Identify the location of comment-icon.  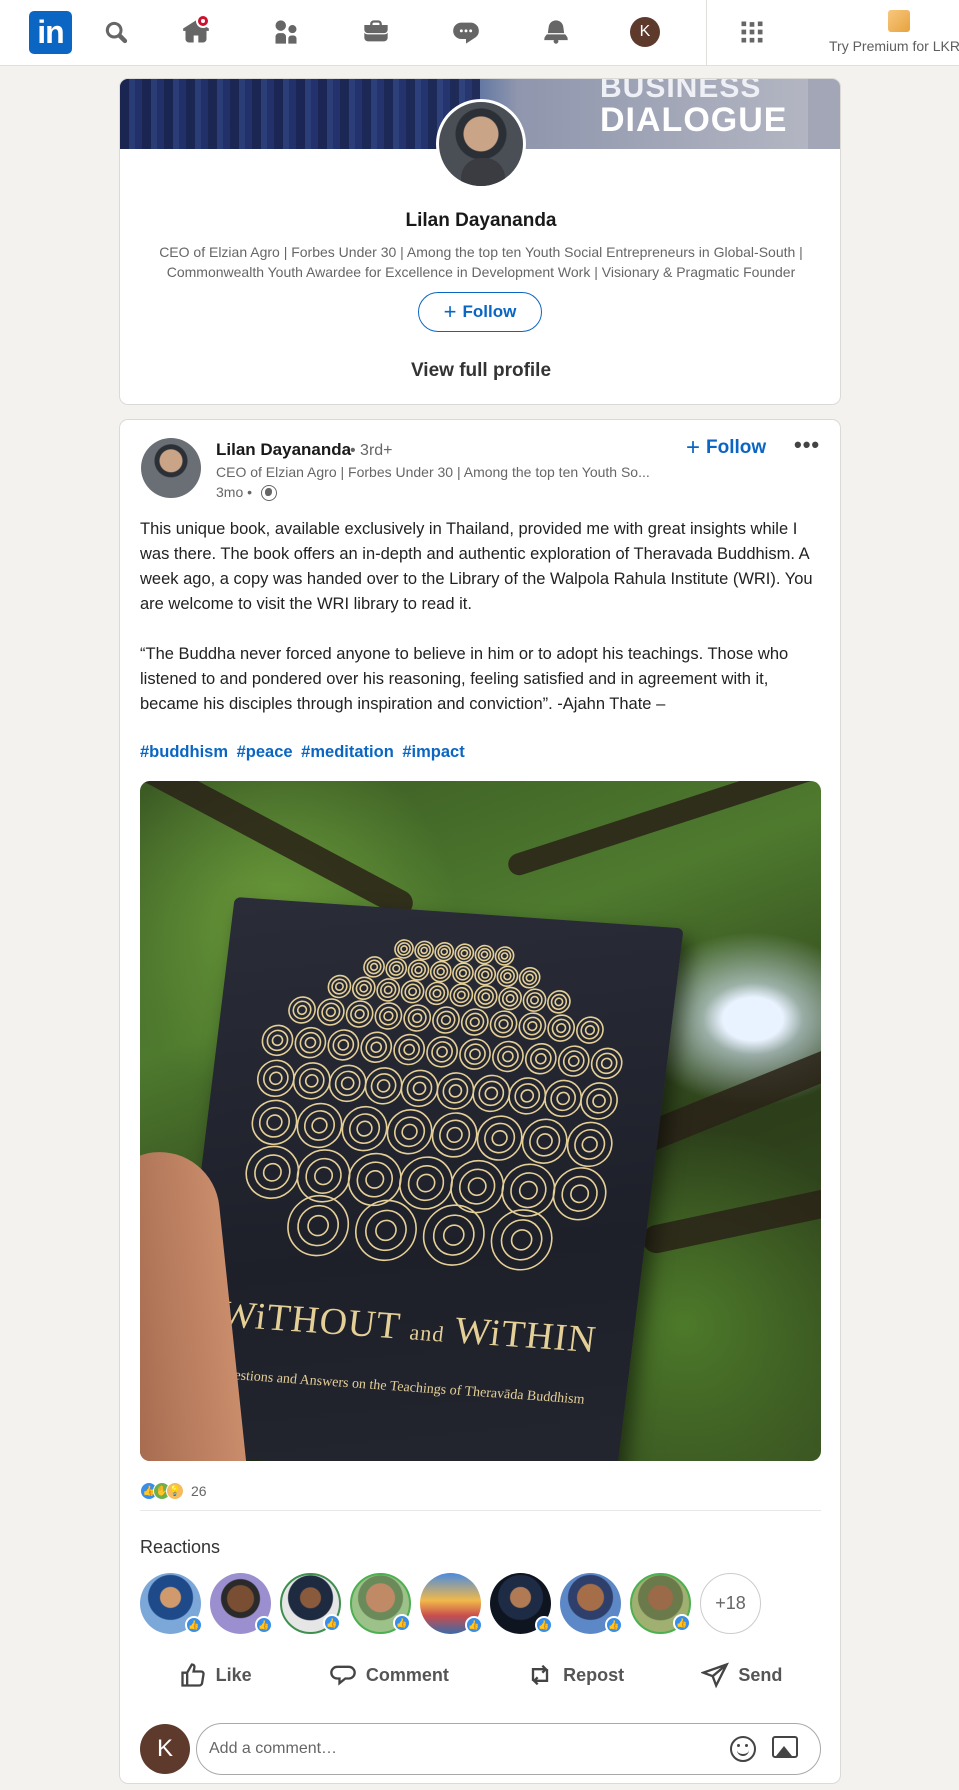
(343, 1675).